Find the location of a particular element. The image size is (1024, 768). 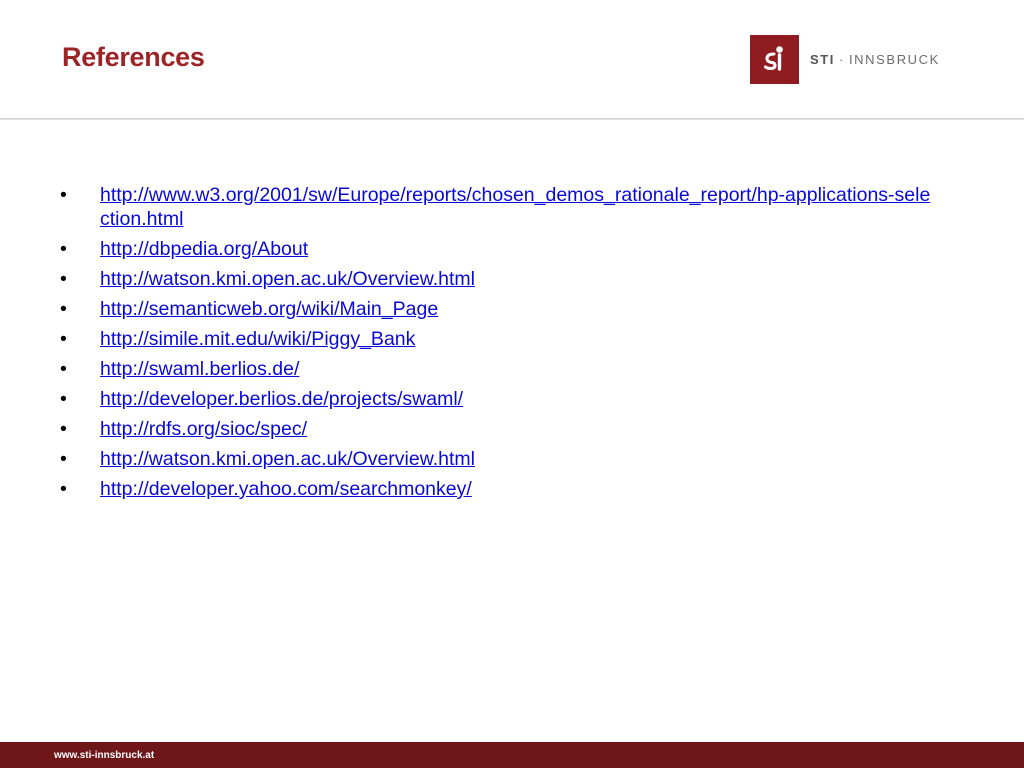

reference-link: http://dbpedia.org/About is located at coordinates (204, 249).